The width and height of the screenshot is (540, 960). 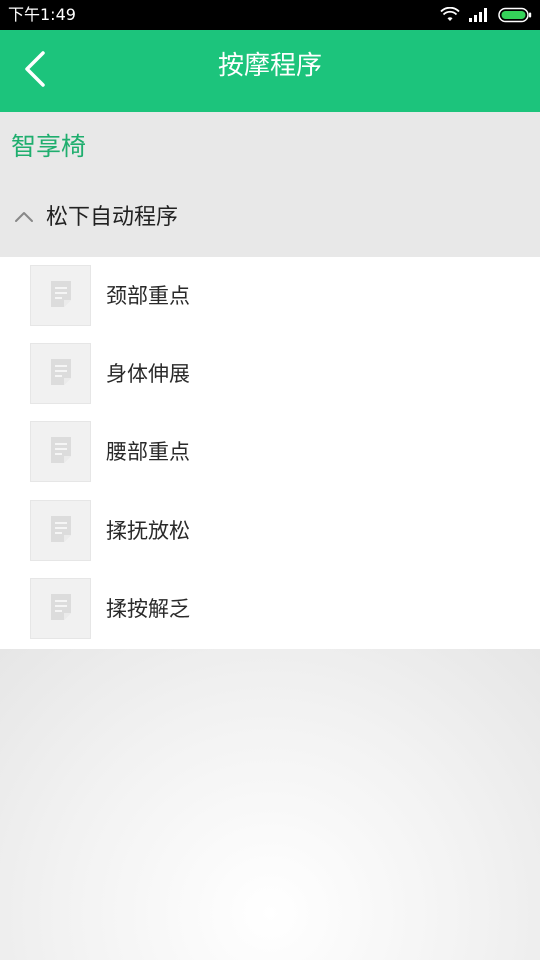 What do you see at coordinates (148, 296) in the screenshot?
I see `program-label: 颈部重点` at bounding box center [148, 296].